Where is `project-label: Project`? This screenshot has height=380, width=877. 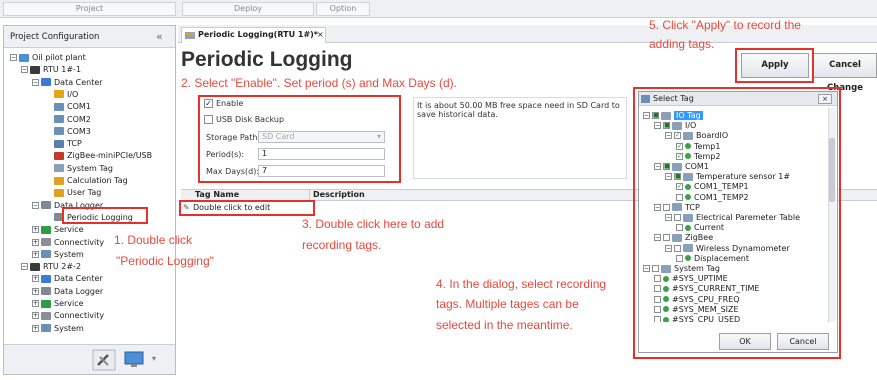 project-label: Project is located at coordinates (89, 8).